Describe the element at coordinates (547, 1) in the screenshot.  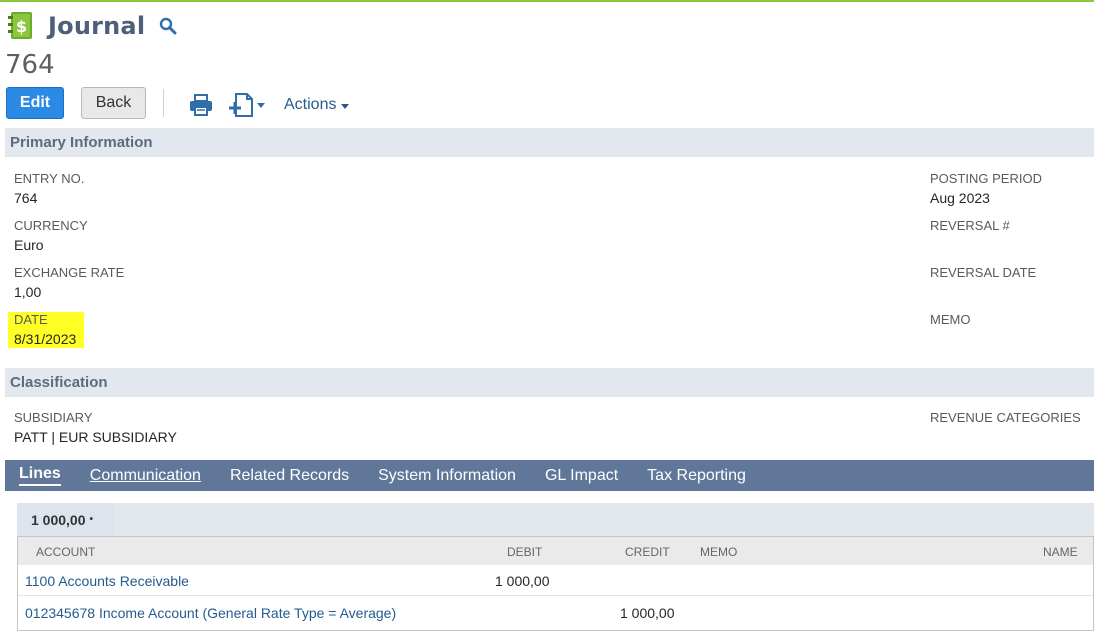
I see `top-accent-line` at that location.